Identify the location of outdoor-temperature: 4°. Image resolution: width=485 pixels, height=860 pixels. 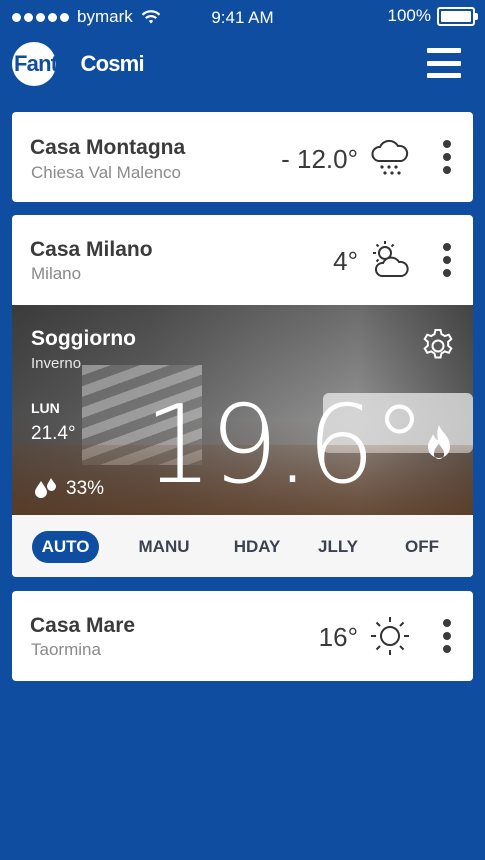
(345, 261).